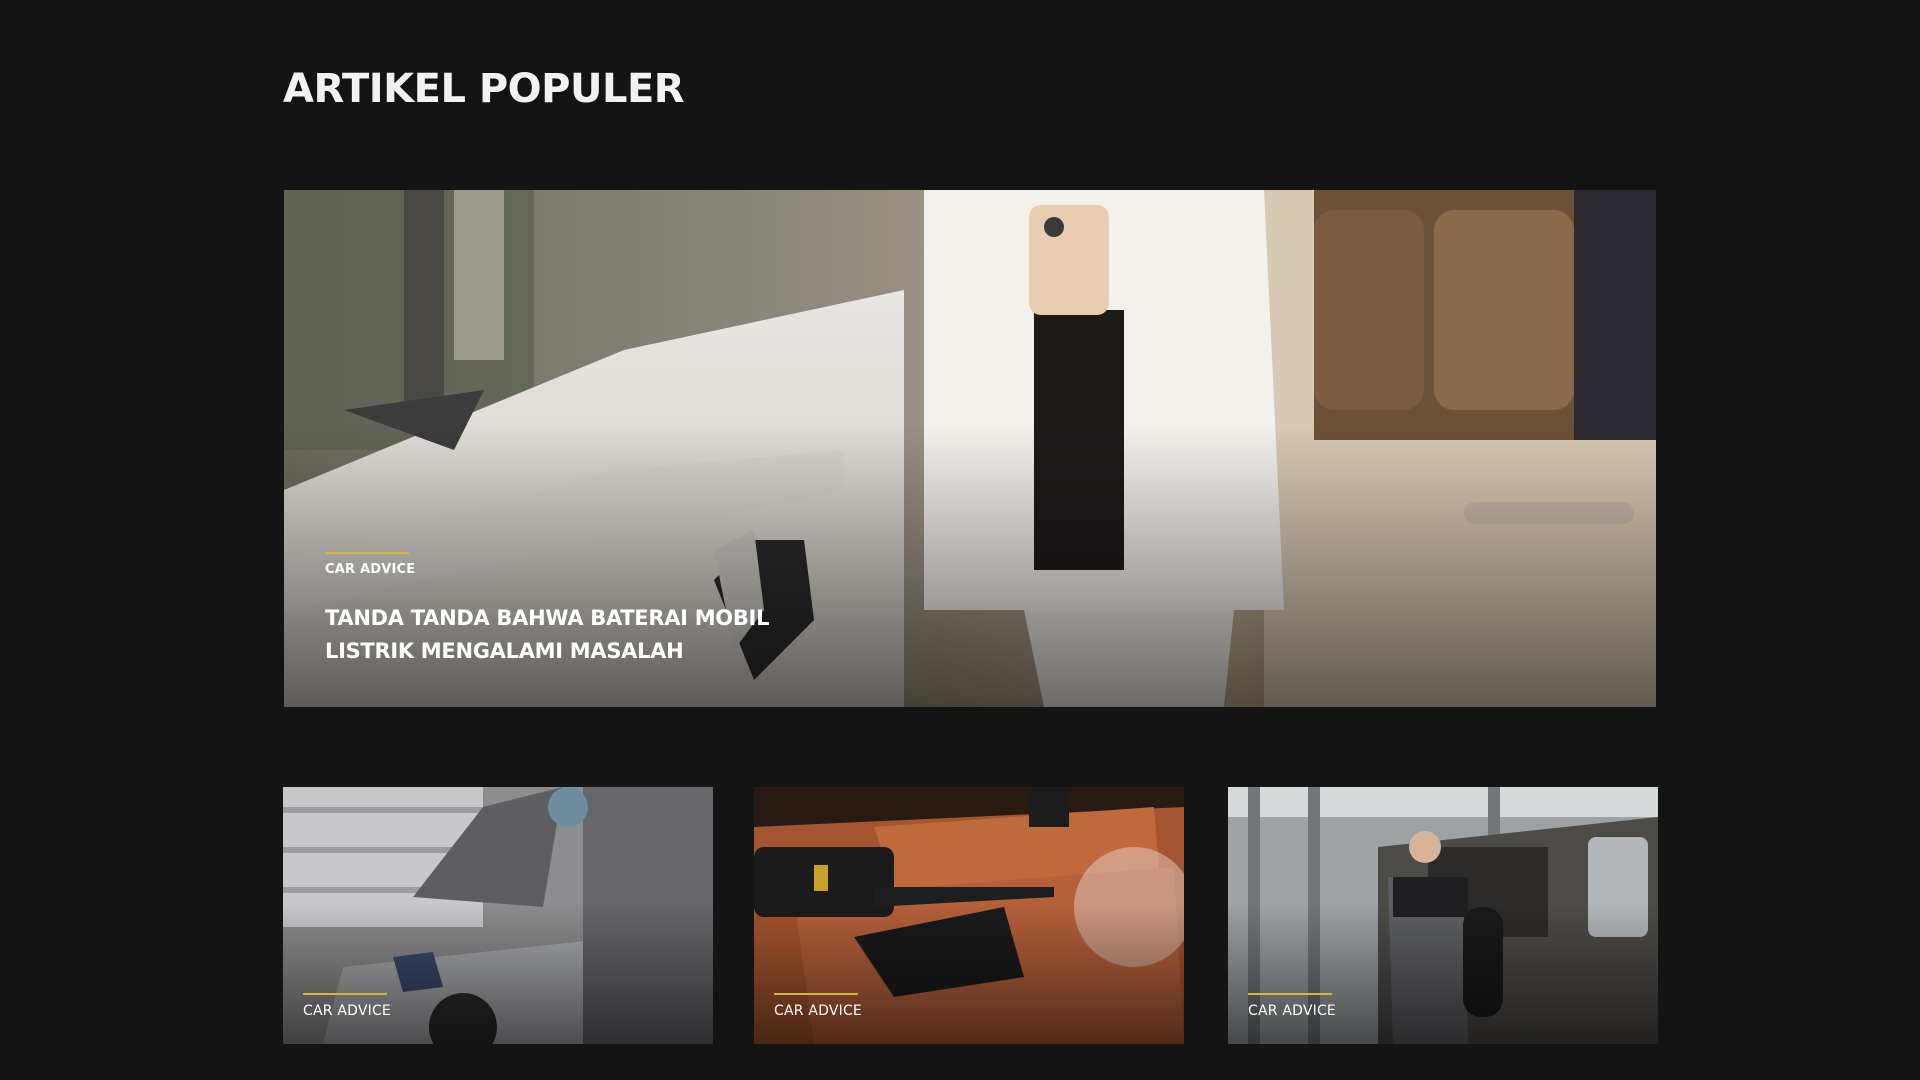 The height and width of the screenshot is (1080, 1920). I want to click on section-title: ARTIKEL POPULER, so click(484, 89).